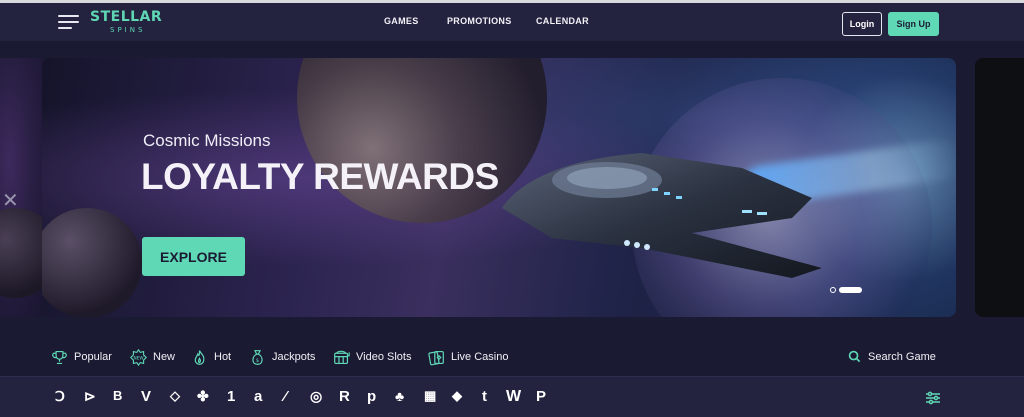 The height and width of the screenshot is (417, 1024). Describe the element at coordinates (399, 396) in the screenshot. I see `provider-13-logo: ♣` at that location.